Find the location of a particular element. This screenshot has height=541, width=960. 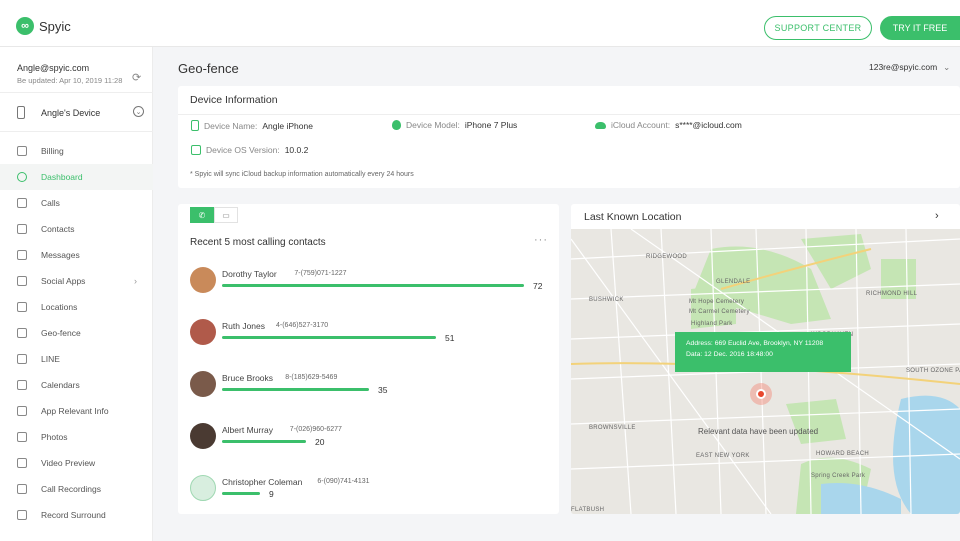

sidebar-item-call-recordings: Call Recordings is located at coordinates (76, 489).